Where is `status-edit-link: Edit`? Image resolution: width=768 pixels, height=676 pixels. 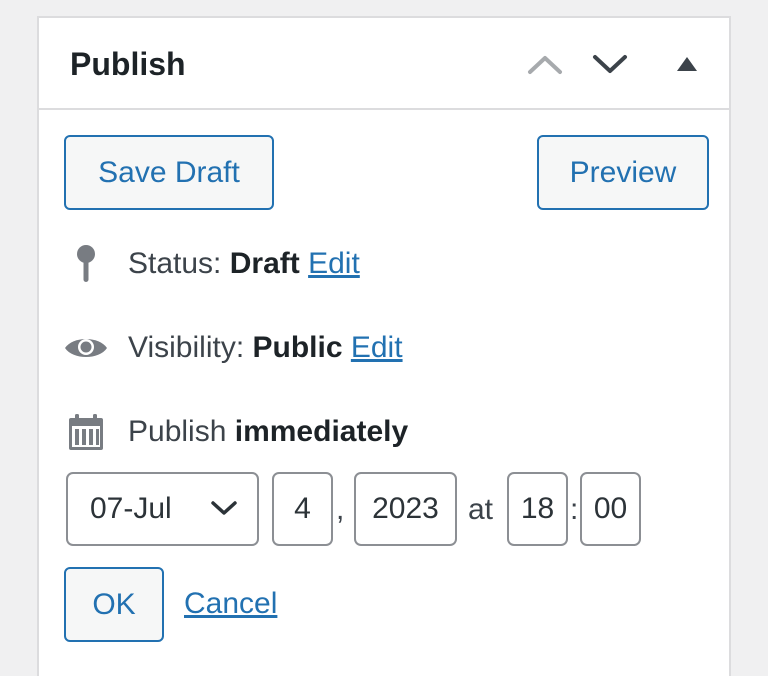 status-edit-link: Edit is located at coordinates (334, 263).